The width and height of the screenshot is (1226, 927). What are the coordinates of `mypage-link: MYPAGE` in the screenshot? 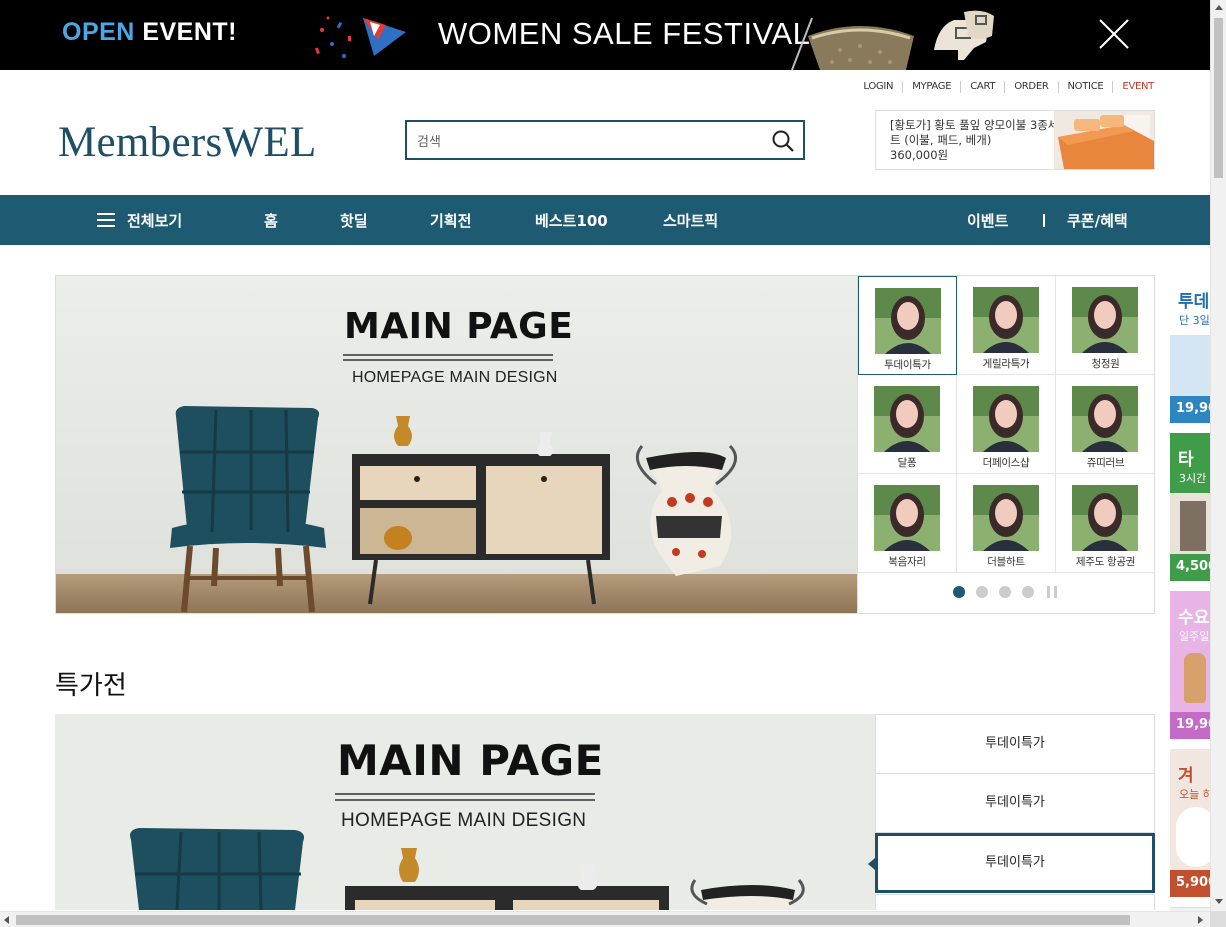 It's located at (931, 87).